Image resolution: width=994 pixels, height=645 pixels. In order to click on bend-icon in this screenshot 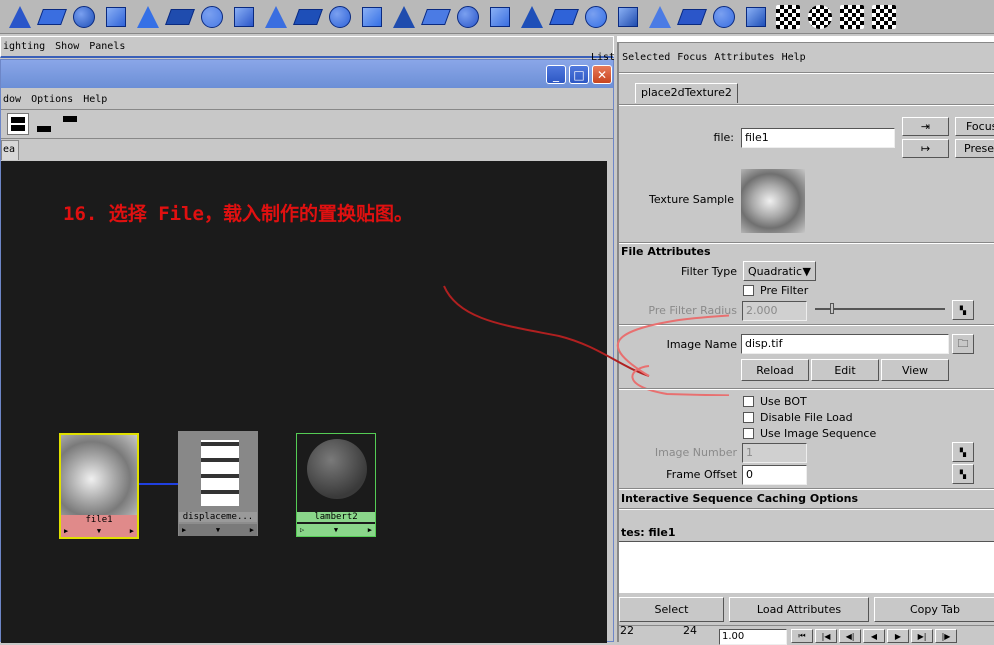, I will do `click(403, 16)`.